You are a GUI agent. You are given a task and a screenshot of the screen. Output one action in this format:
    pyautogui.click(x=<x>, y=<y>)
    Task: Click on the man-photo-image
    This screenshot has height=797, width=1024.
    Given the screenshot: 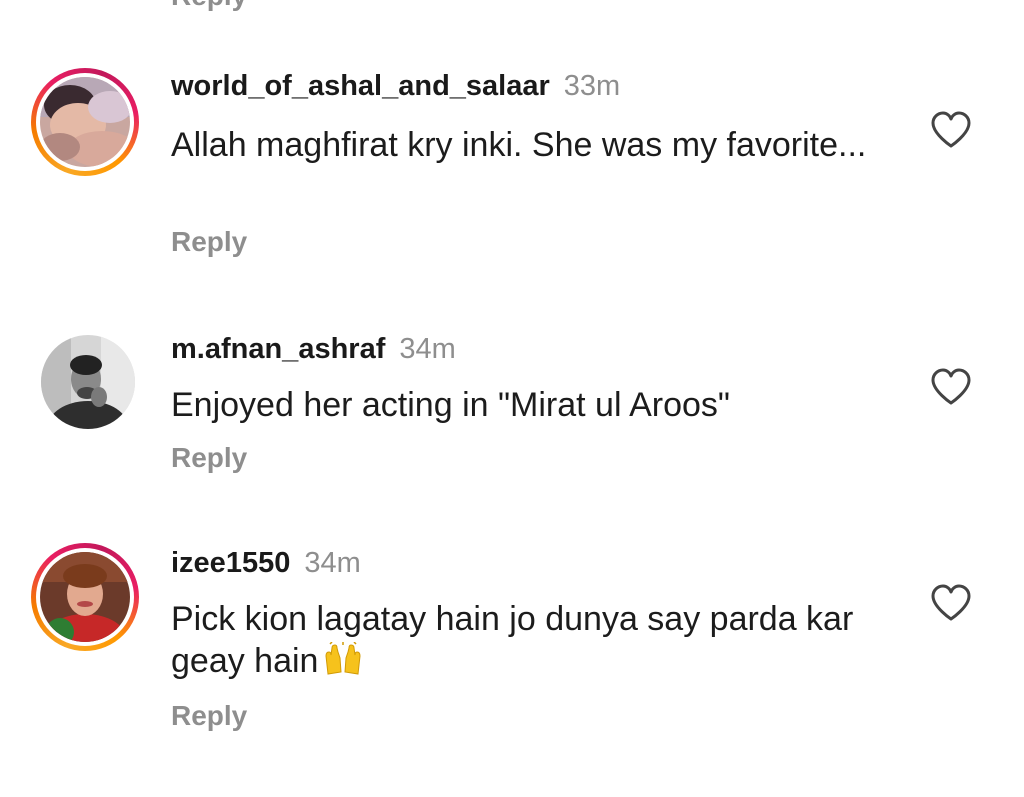 What is the action you would take?
    pyautogui.click(x=88, y=382)
    